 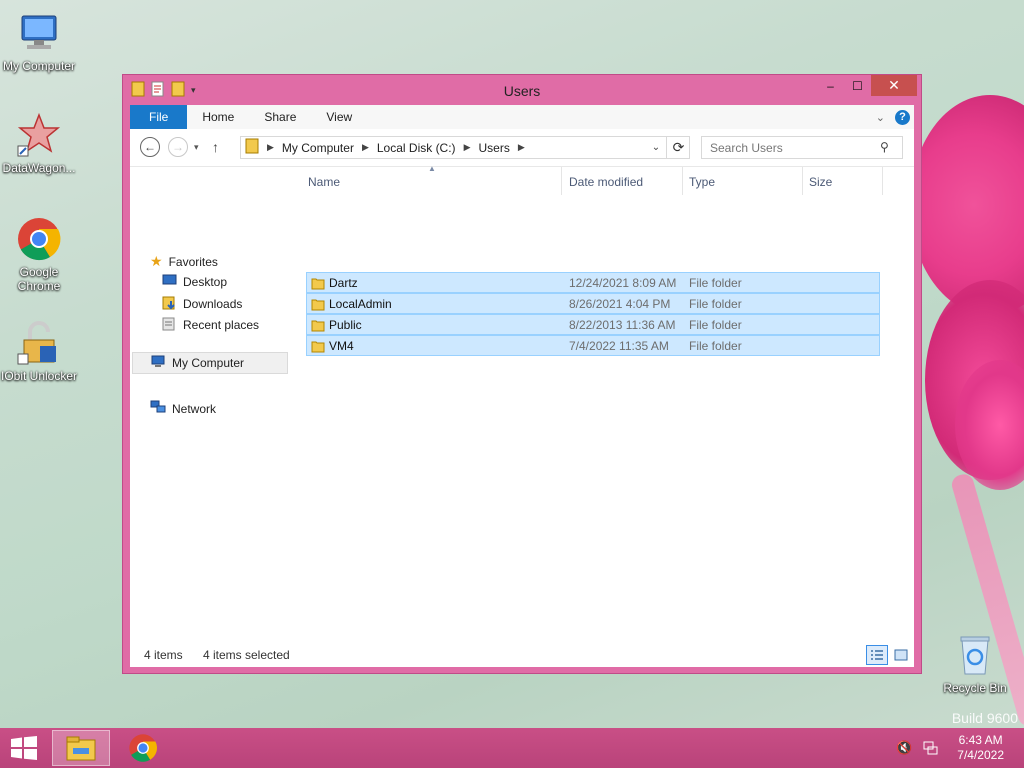 I want to click on desktop-icon-iobit-unlocker: IObit Unlocker, so click(x=39, y=351).